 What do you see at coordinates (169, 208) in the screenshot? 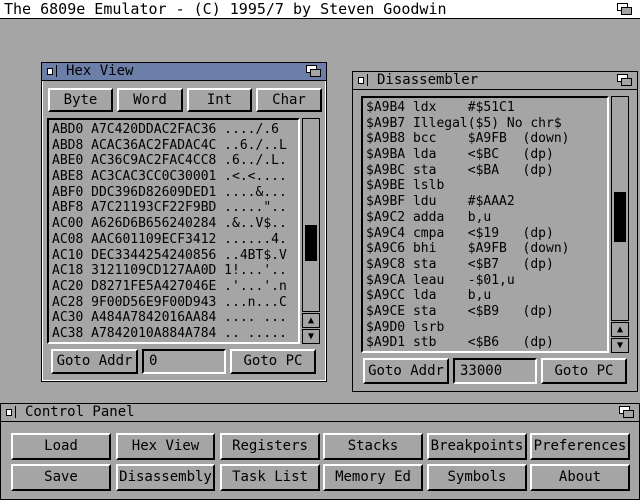
I see `hex-line: ABF8 A7C21193CF22F9BD ....."..` at bounding box center [169, 208].